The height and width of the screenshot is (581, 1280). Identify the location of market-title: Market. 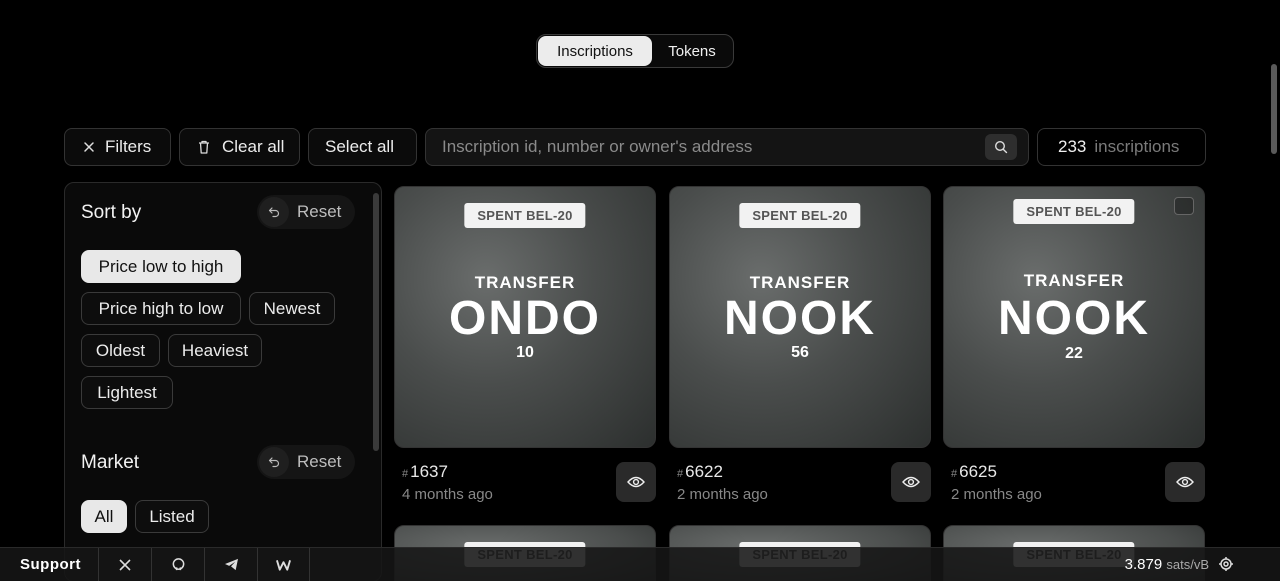
(110, 462).